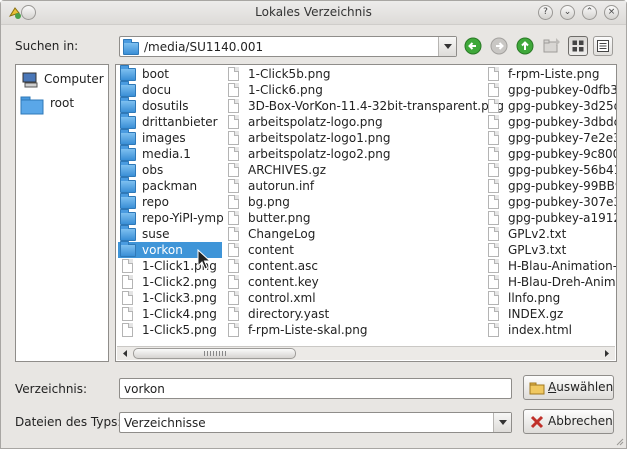 This screenshot has height=449, width=627. I want to click on back-arrow-icon, so click(473, 46).